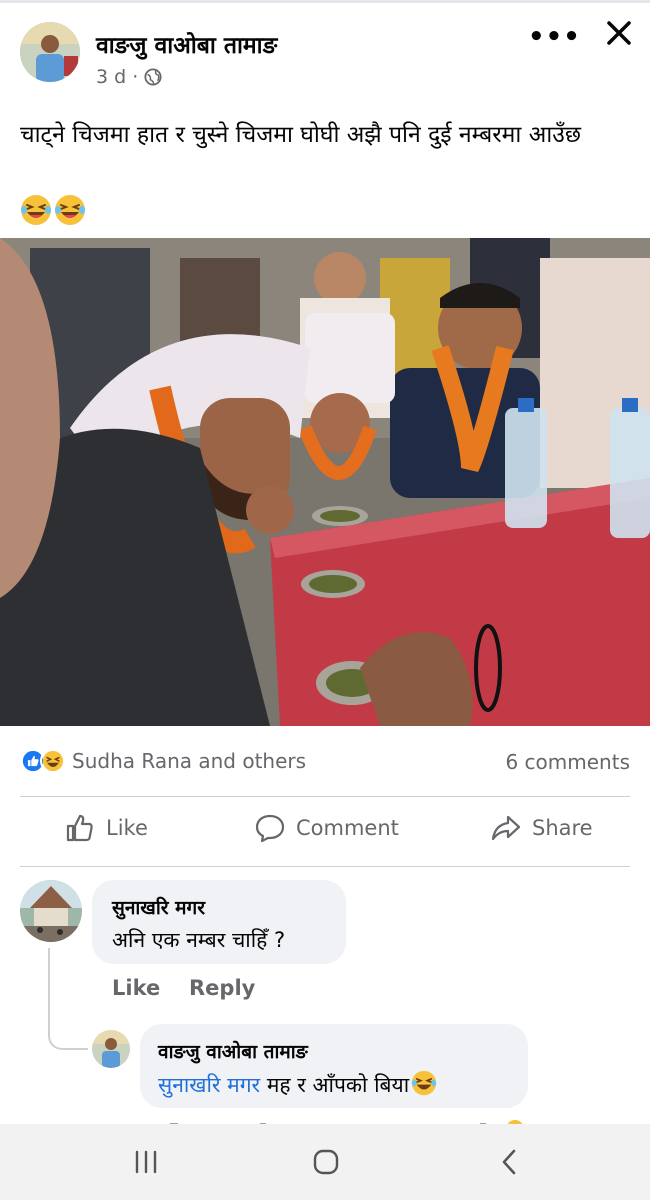  Describe the element at coordinates (222, 988) in the screenshot. I see `comment-reply-button: Reply` at that location.